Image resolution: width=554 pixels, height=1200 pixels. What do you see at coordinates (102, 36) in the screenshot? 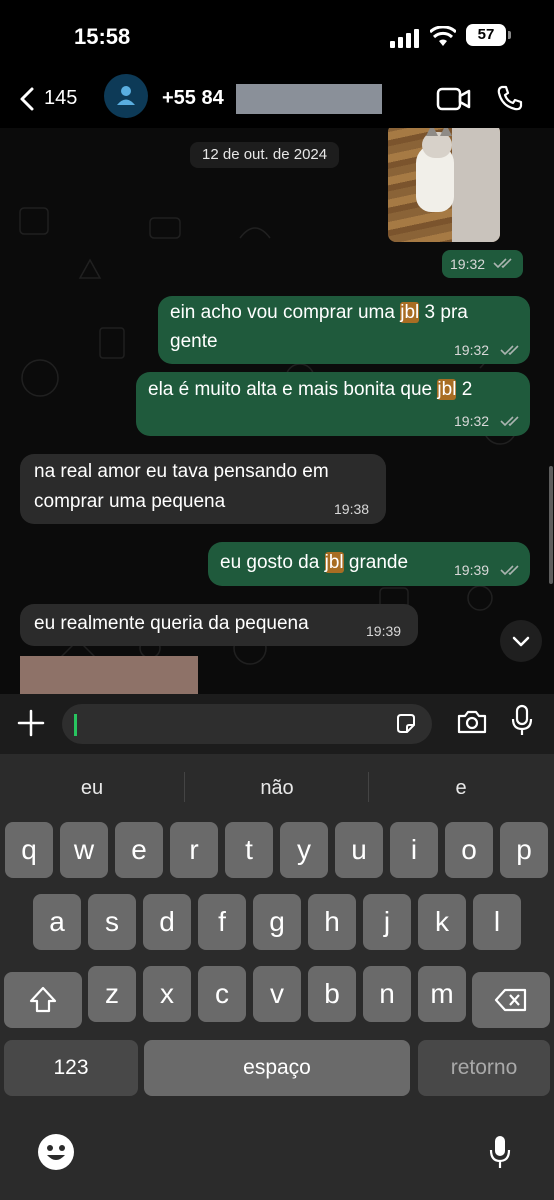
I see `status-time: 15:58` at bounding box center [102, 36].